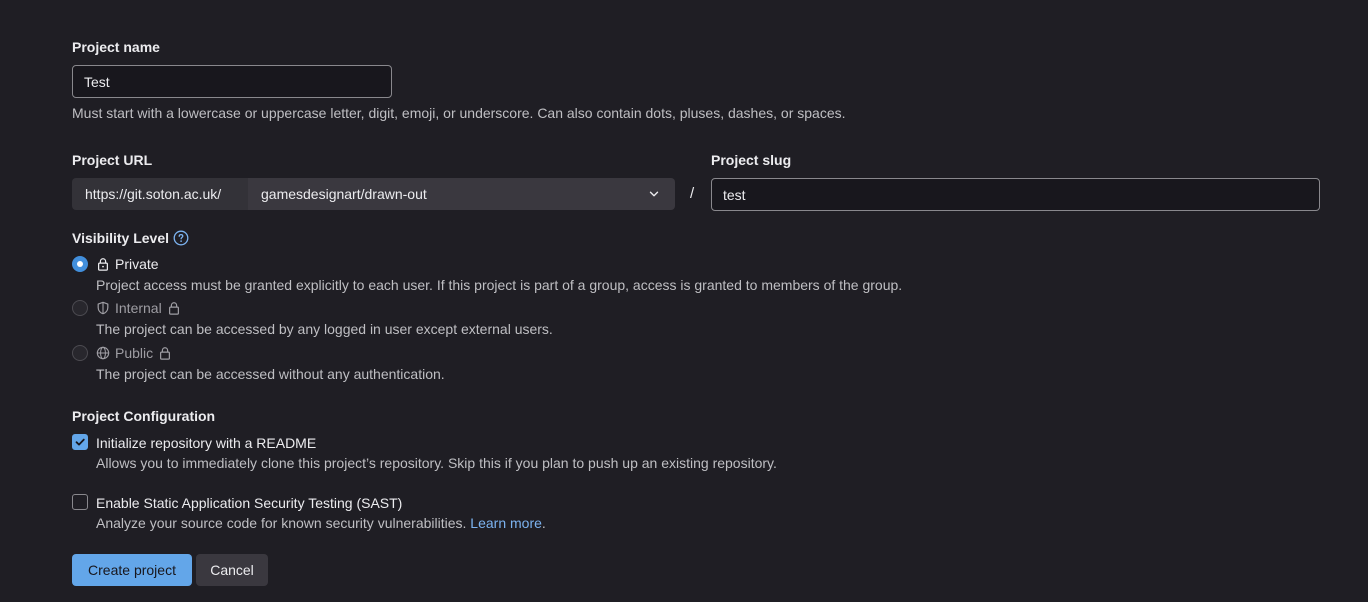 This screenshot has height=602, width=1368. Describe the element at coordinates (132, 570) in the screenshot. I see `create-project-button: Create project` at that location.